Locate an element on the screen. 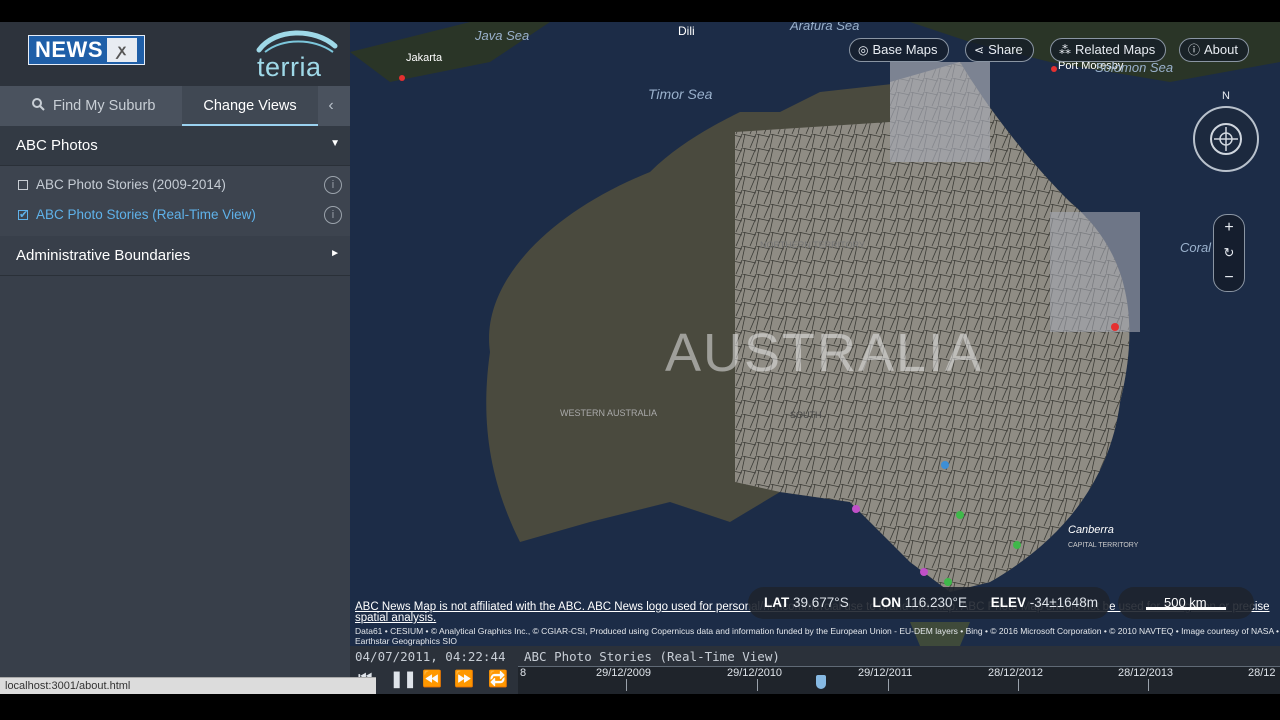 This screenshot has width=1280, height=720. compass-gyro-icon is located at coordinates (1226, 139).